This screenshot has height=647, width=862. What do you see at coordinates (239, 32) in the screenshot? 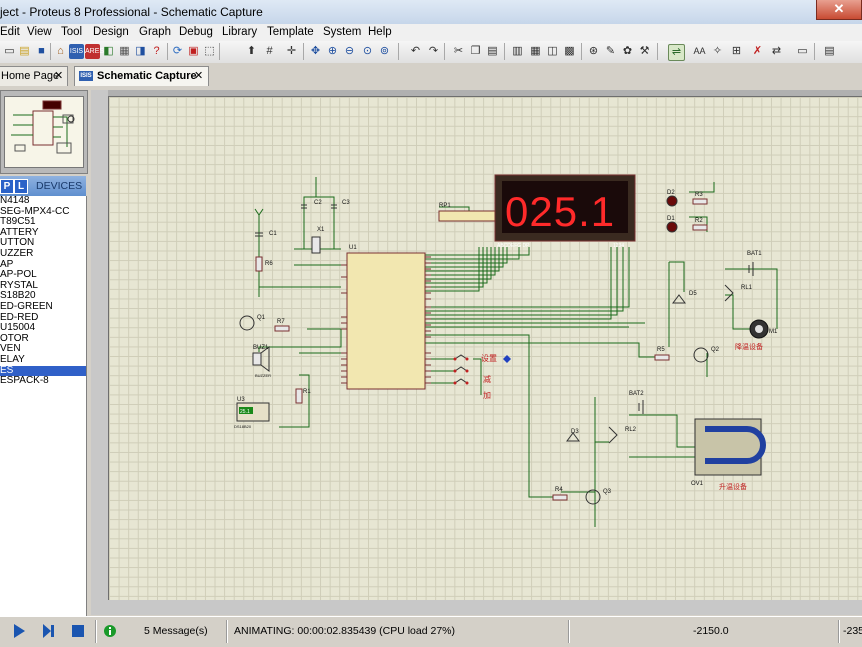
I see `menu-library: Library` at bounding box center [239, 32].